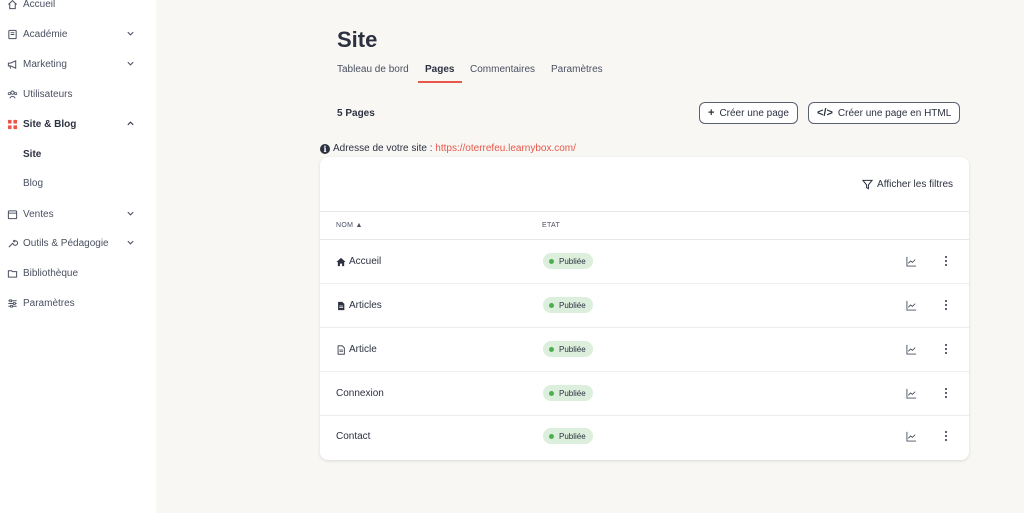 The image size is (1024, 513). Describe the element at coordinates (365, 305) in the screenshot. I see `page-name-label: Articles` at that location.